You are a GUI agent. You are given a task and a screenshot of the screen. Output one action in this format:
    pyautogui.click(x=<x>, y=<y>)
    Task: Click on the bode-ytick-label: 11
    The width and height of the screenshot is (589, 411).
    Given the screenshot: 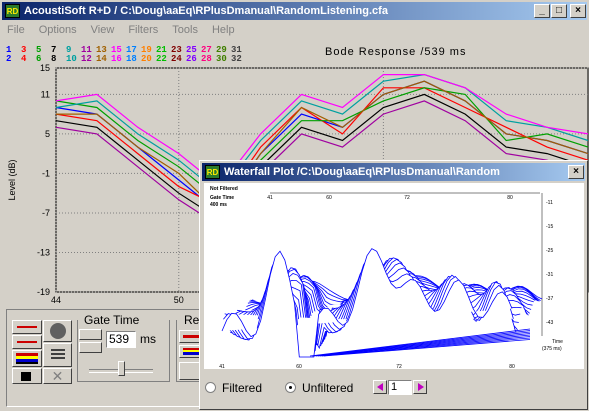 What is the action you would take?
    pyautogui.click(x=45, y=94)
    